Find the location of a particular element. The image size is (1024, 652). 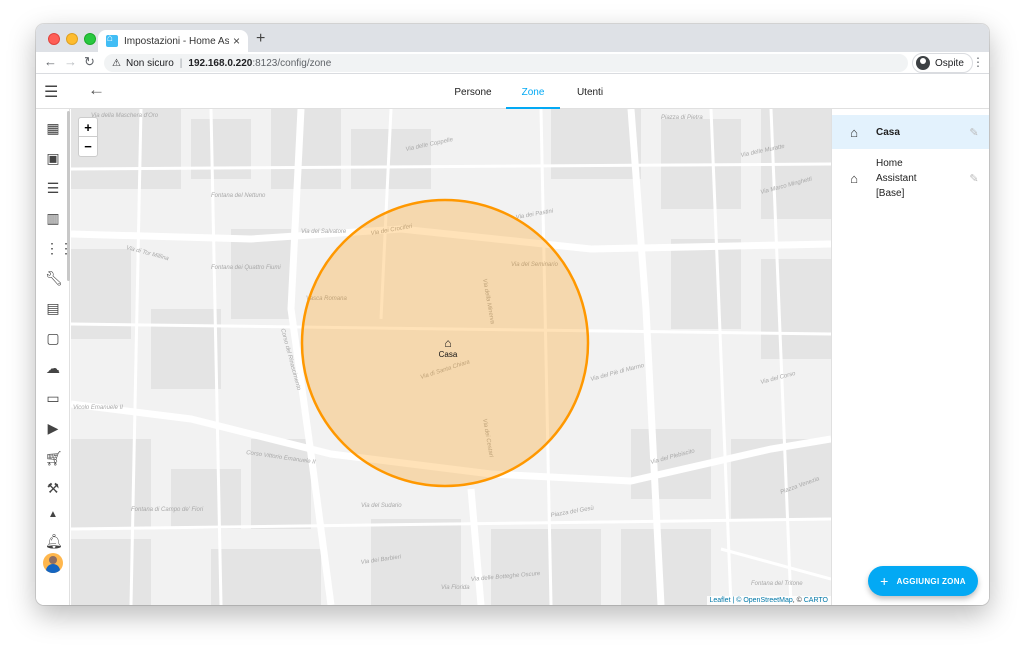

plus-icon: + is located at coordinates (884, 581).